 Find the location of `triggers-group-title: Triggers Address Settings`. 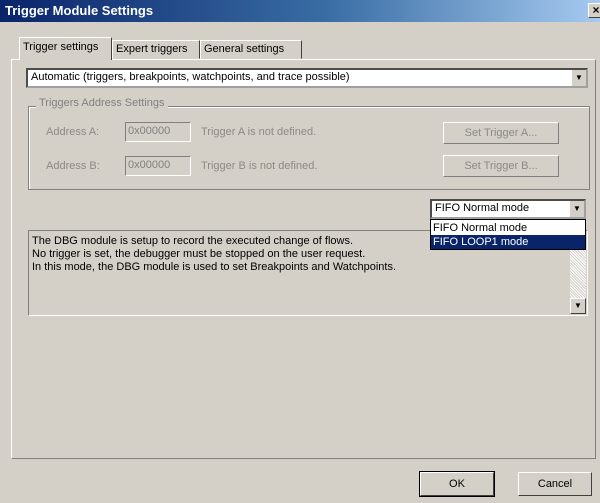

triggers-group-title: Triggers Address Settings is located at coordinates (102, 103).